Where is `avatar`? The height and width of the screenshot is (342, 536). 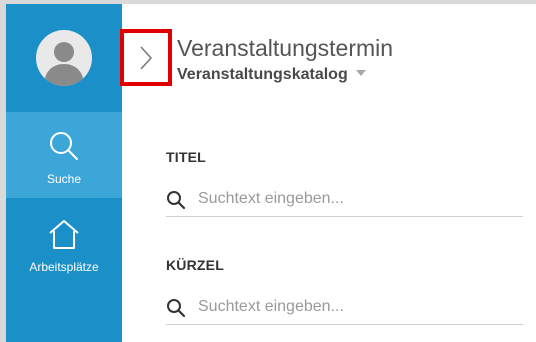
avatar is located at coordinates (64, 58).